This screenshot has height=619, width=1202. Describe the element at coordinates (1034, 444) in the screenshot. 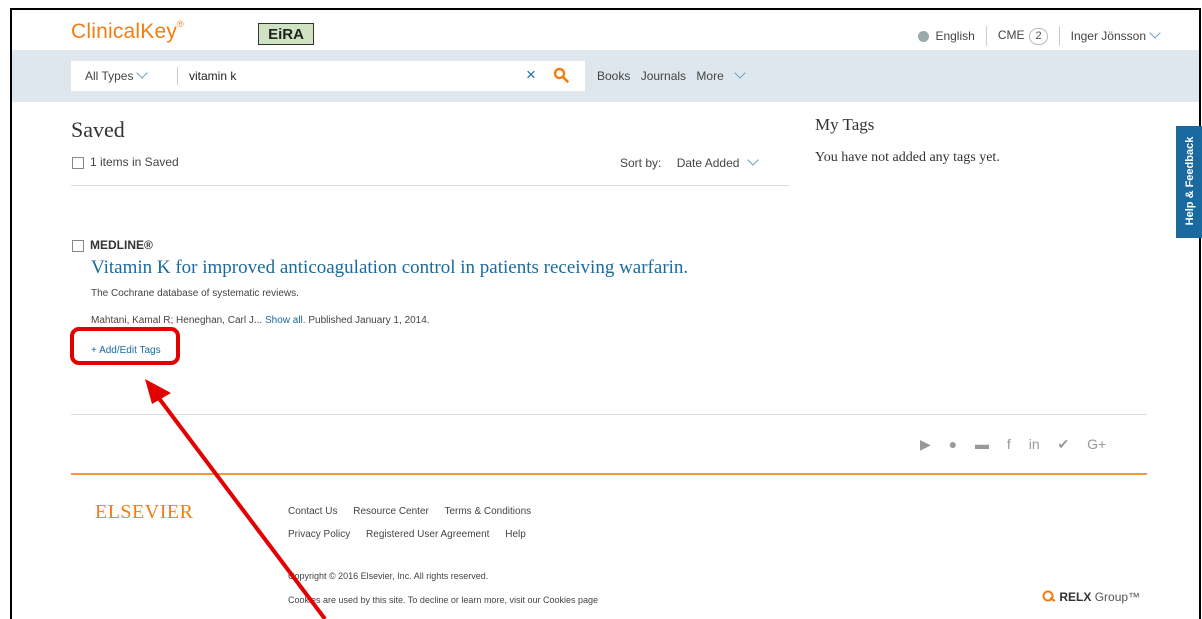

I see `linkedin-icon: in` at that location.